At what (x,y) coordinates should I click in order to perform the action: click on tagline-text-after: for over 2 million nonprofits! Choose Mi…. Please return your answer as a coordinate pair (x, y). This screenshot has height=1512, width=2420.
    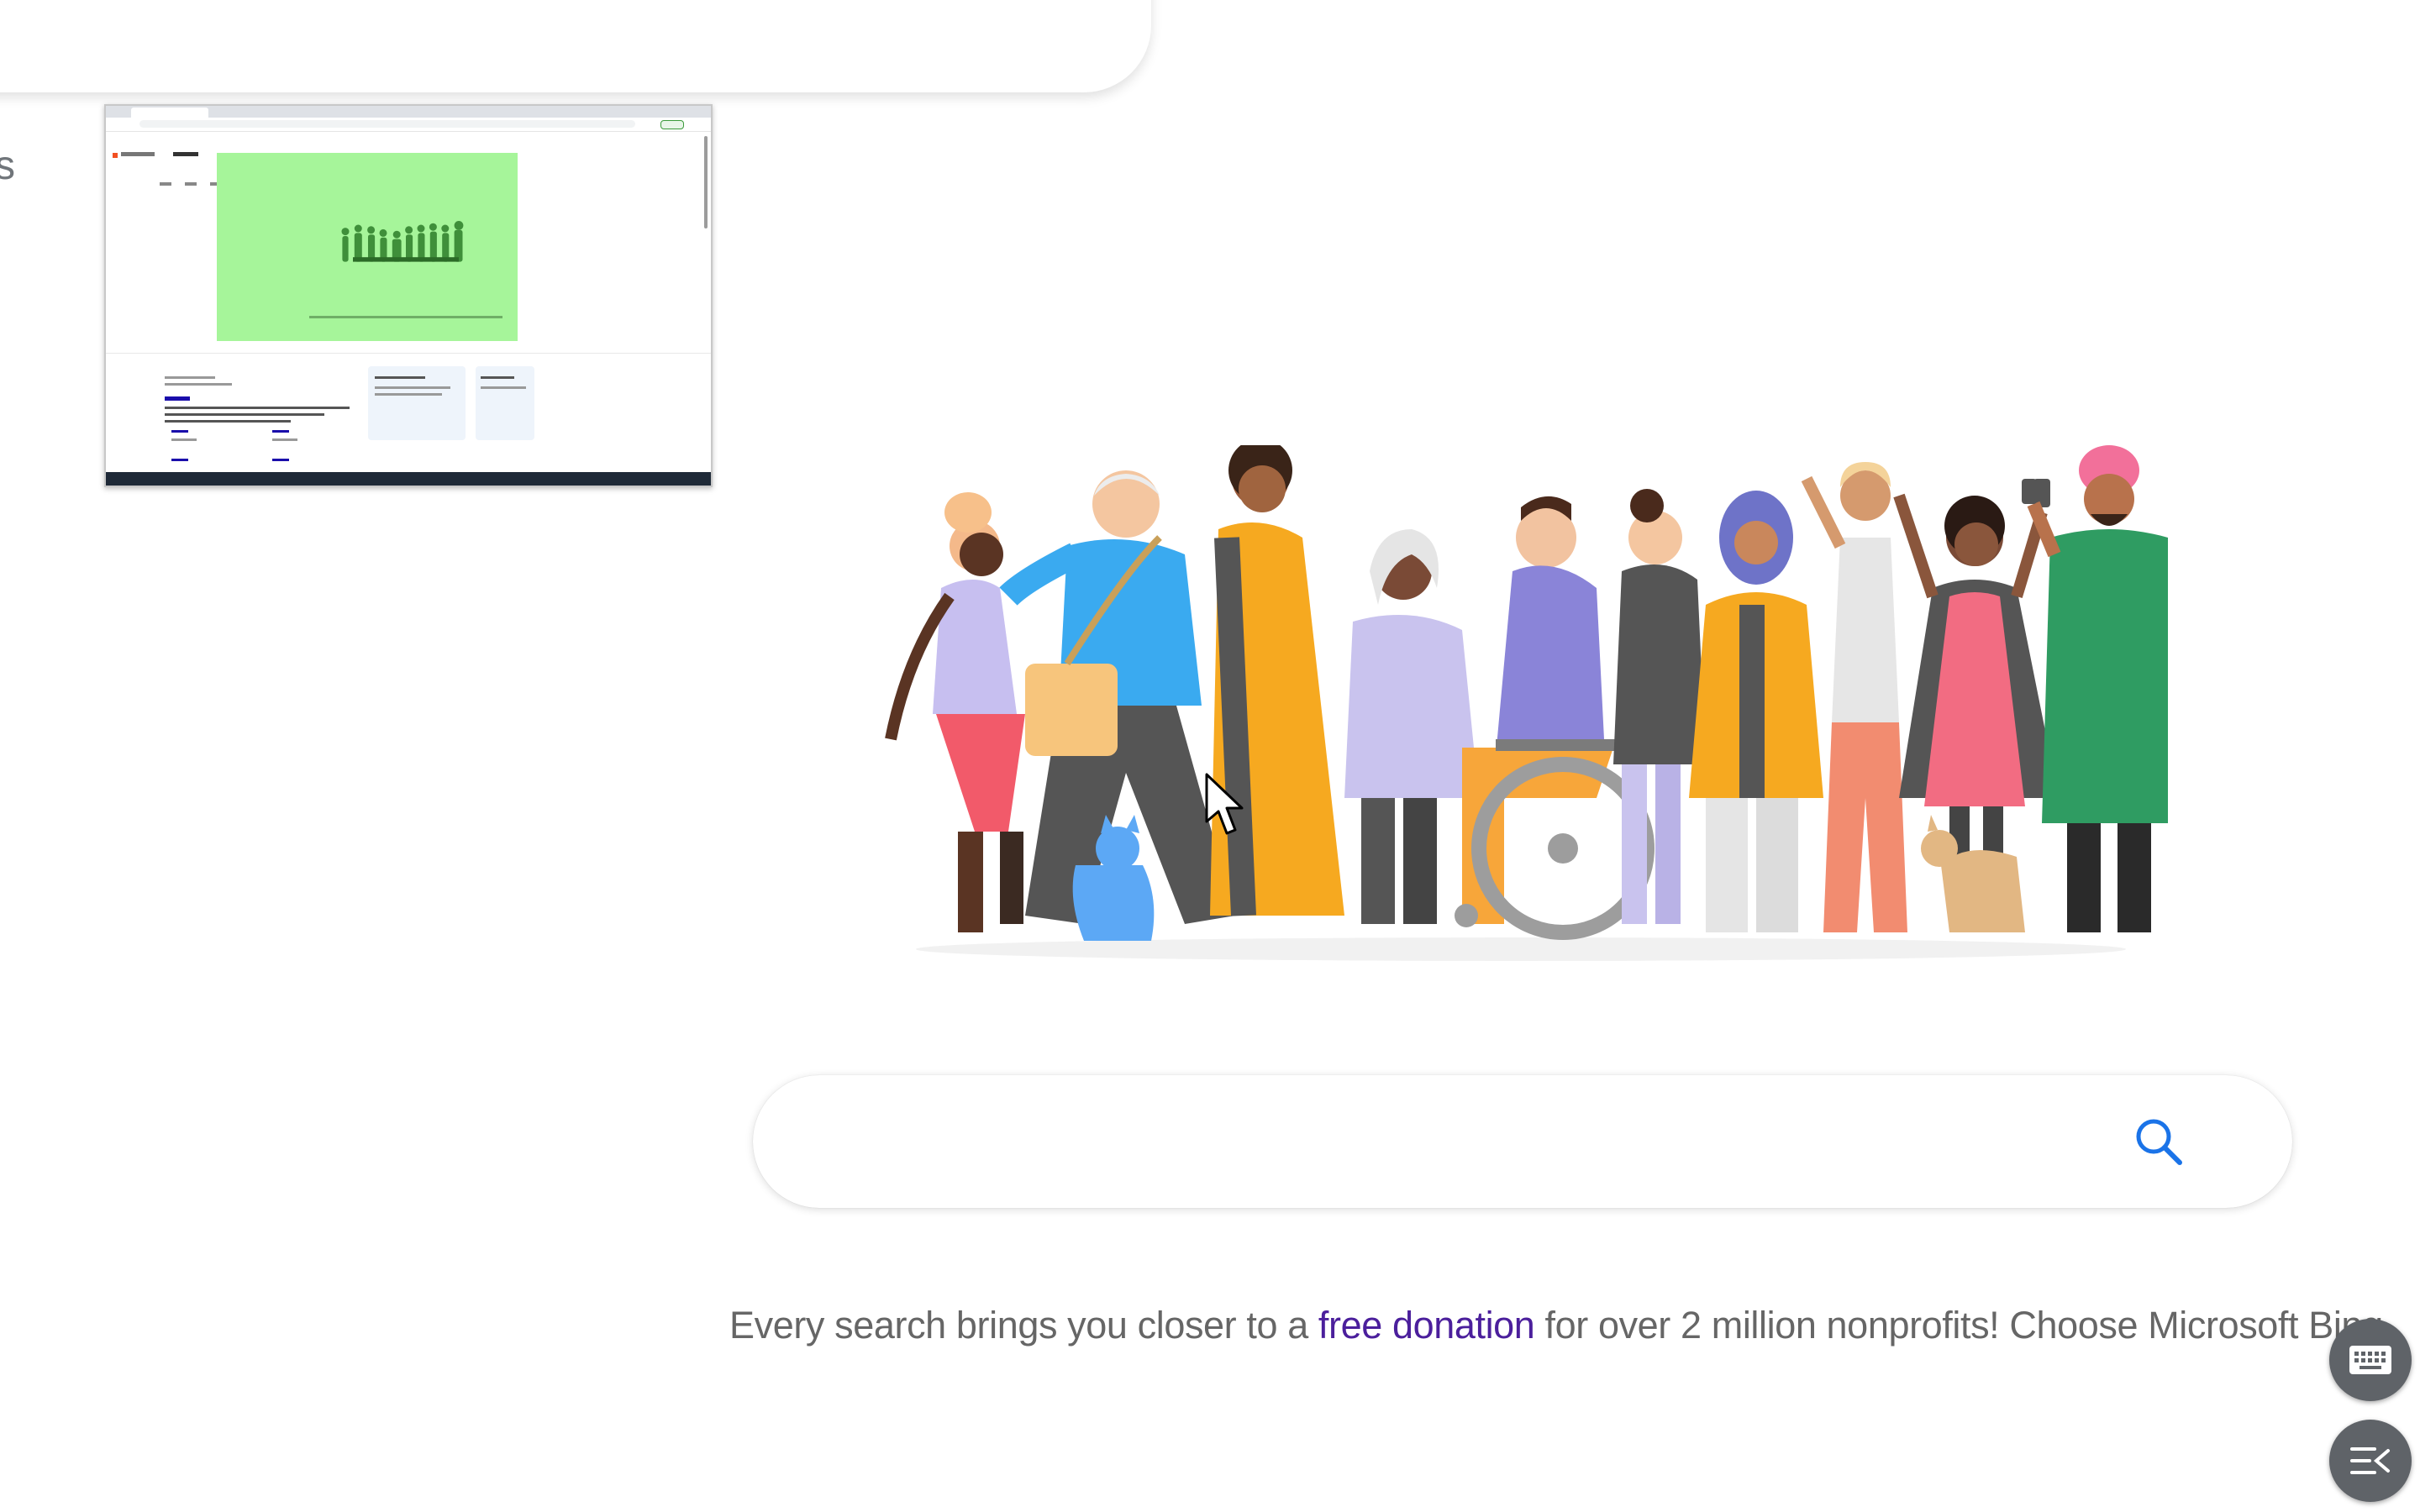
    Looking at the image, I should click on (1964, 1325).